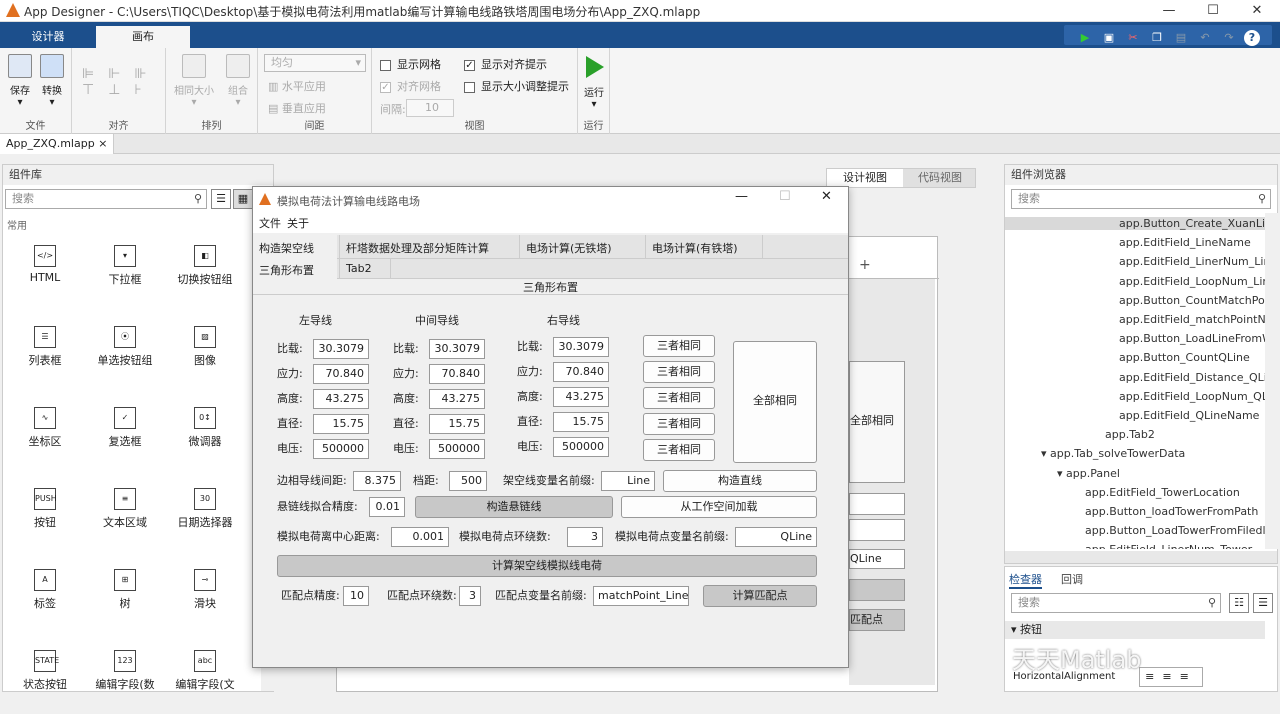 The width and height of the screenshot is (1280, 714). I want to click on match-prefix-field: matchPoint_Line, so click(641, 596).